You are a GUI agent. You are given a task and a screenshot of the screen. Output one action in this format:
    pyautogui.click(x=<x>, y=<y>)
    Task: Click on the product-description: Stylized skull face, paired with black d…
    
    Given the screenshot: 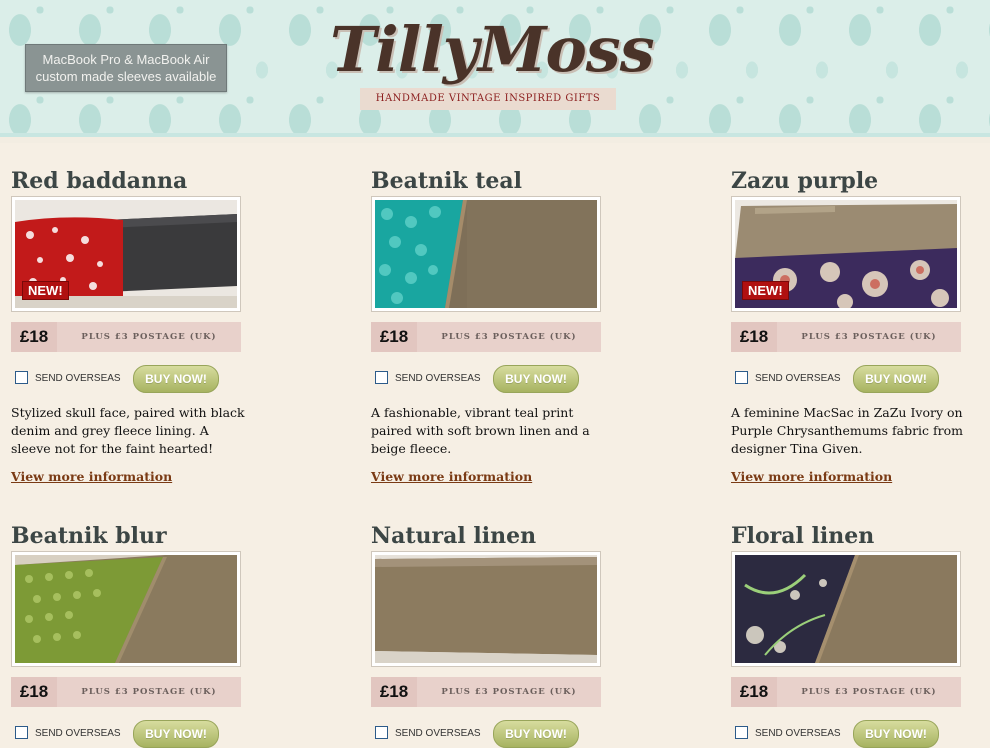 What is the action you would take?
    pyautogui.click(x=128, y=430)
    